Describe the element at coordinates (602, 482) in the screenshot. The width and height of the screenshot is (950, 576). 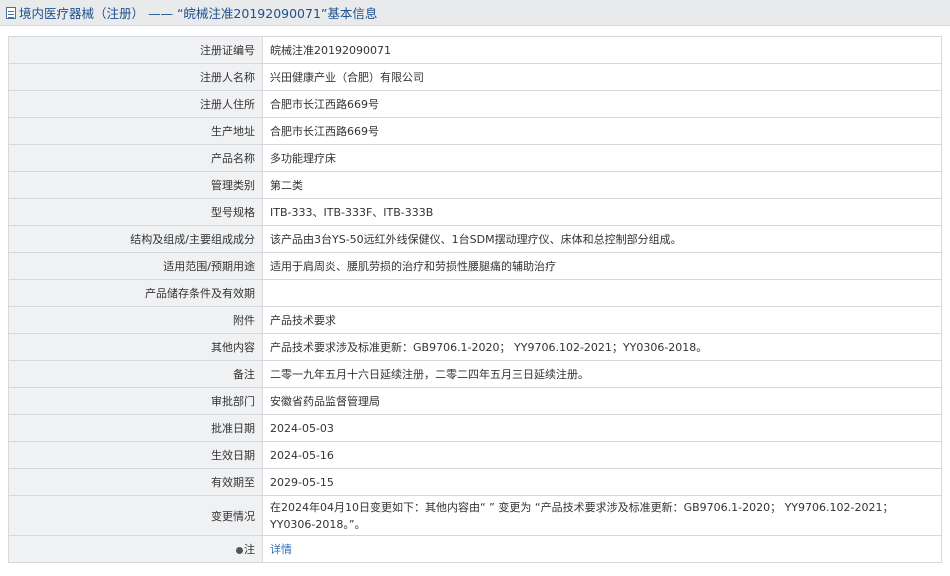
I see `row-value: 2029-05-15` at that location.